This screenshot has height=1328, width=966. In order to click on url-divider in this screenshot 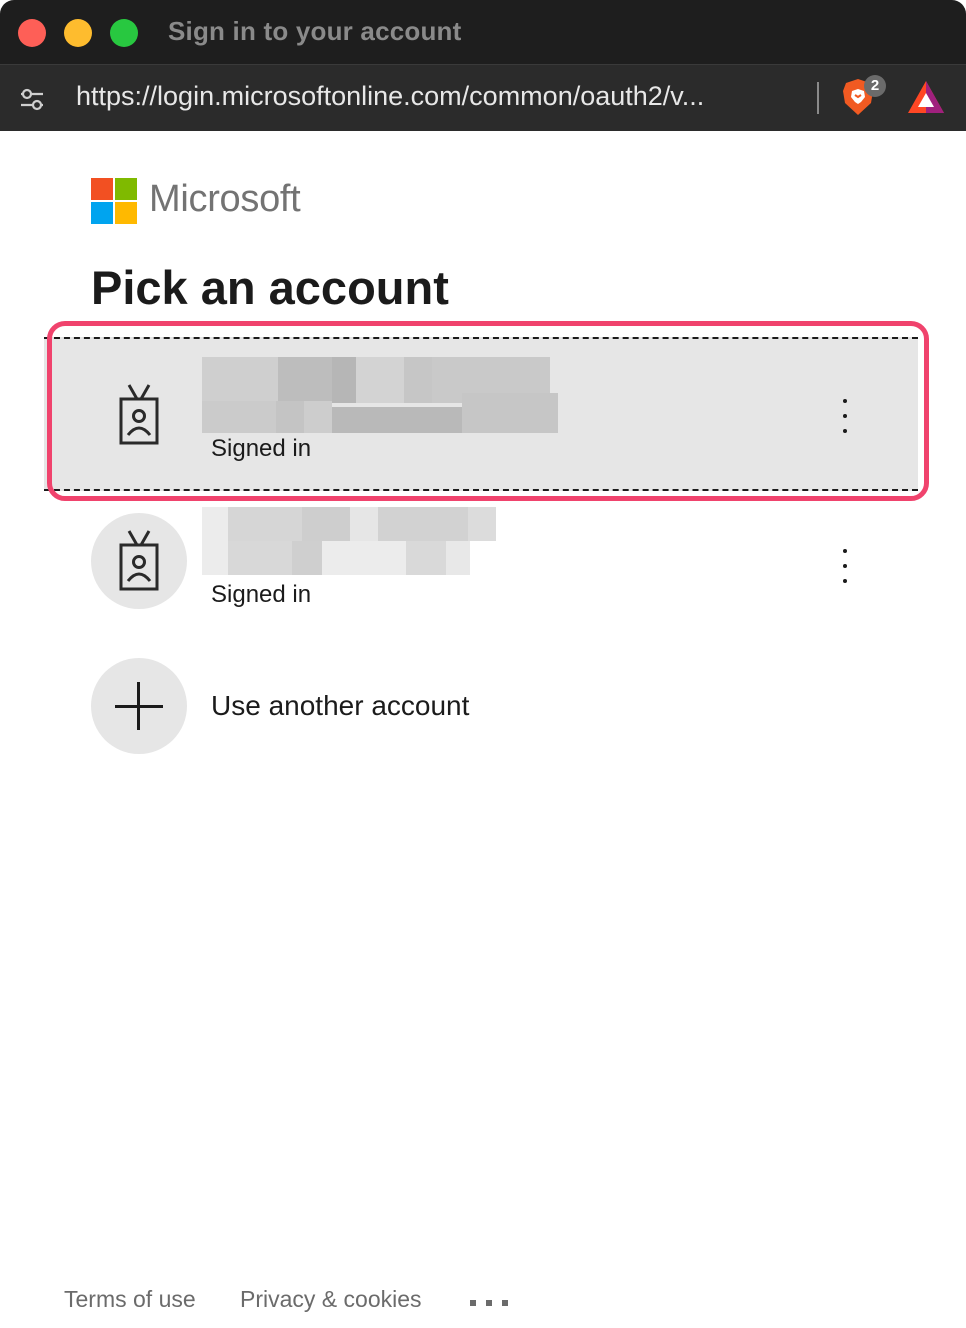, I will do `click(818, 98)`.